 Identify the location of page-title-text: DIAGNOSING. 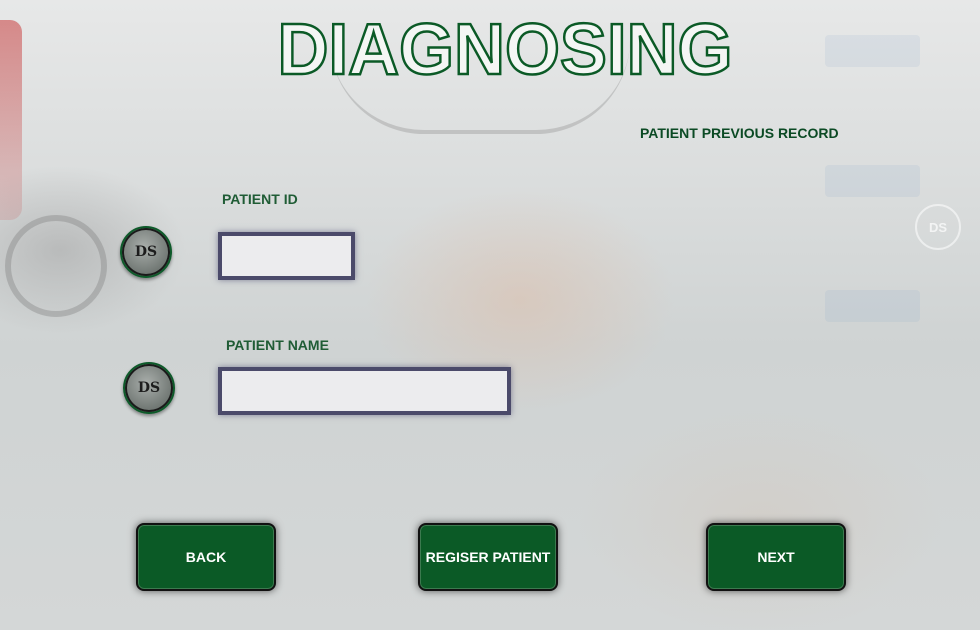
(505, 47).